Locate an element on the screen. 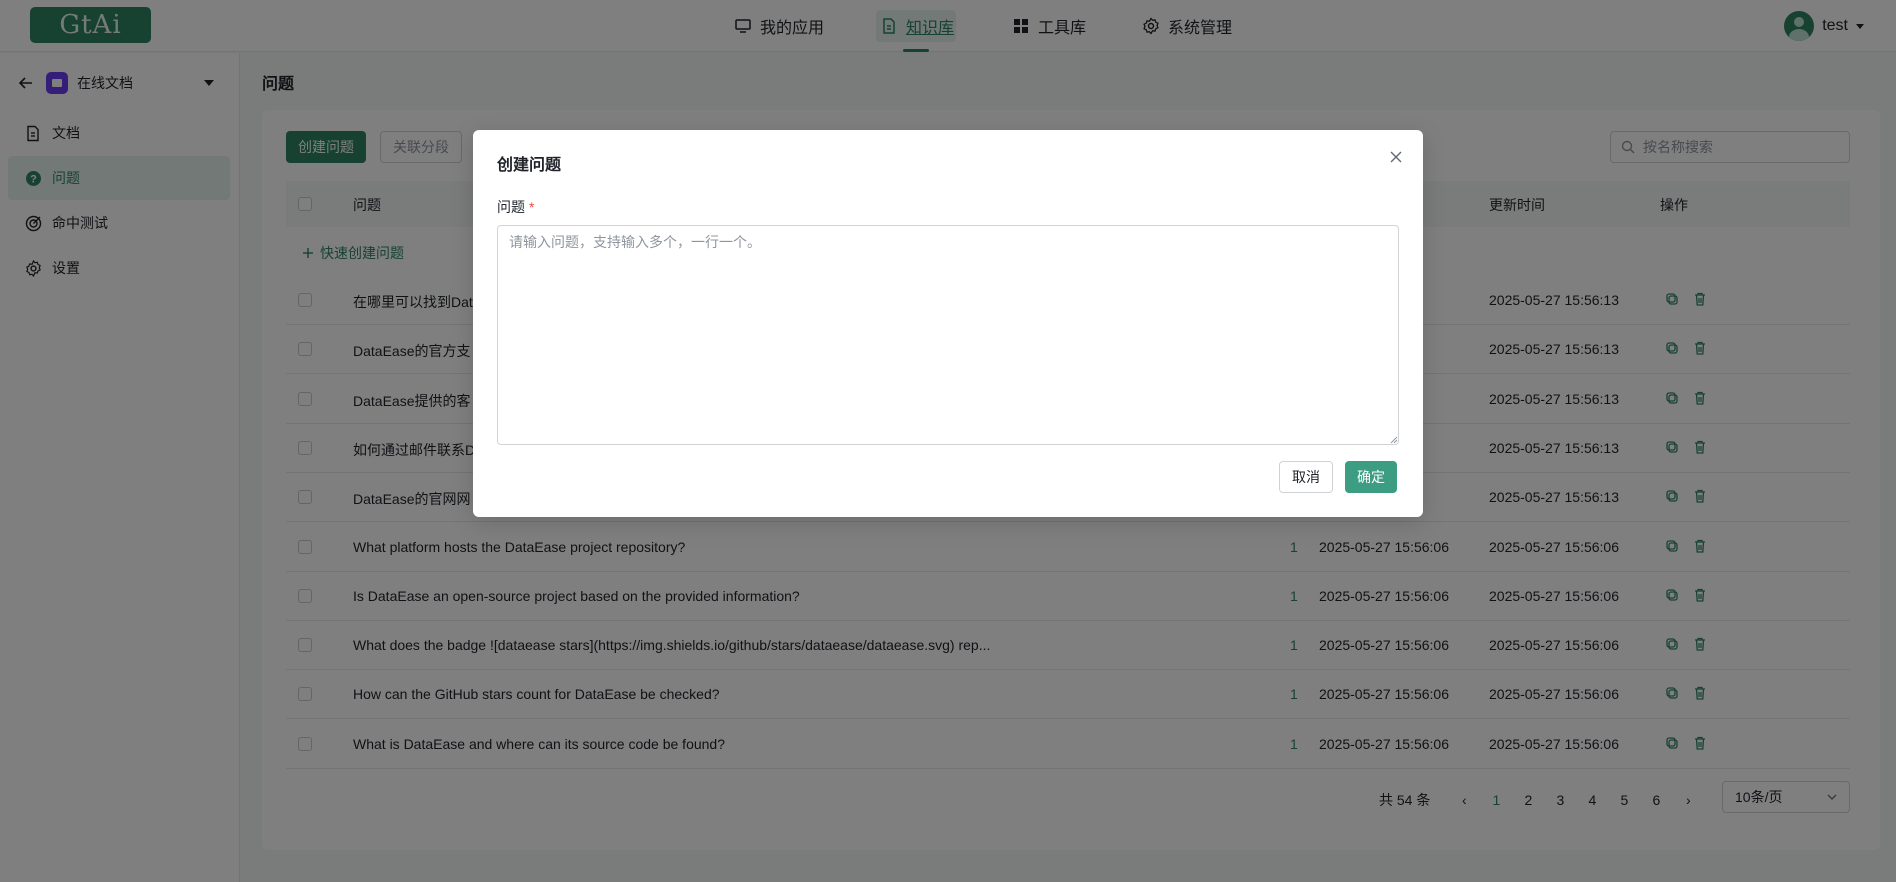 The height and width of the screenshot is (882, 1896). resize-grip-icon is located at coordinates (1394, 440).